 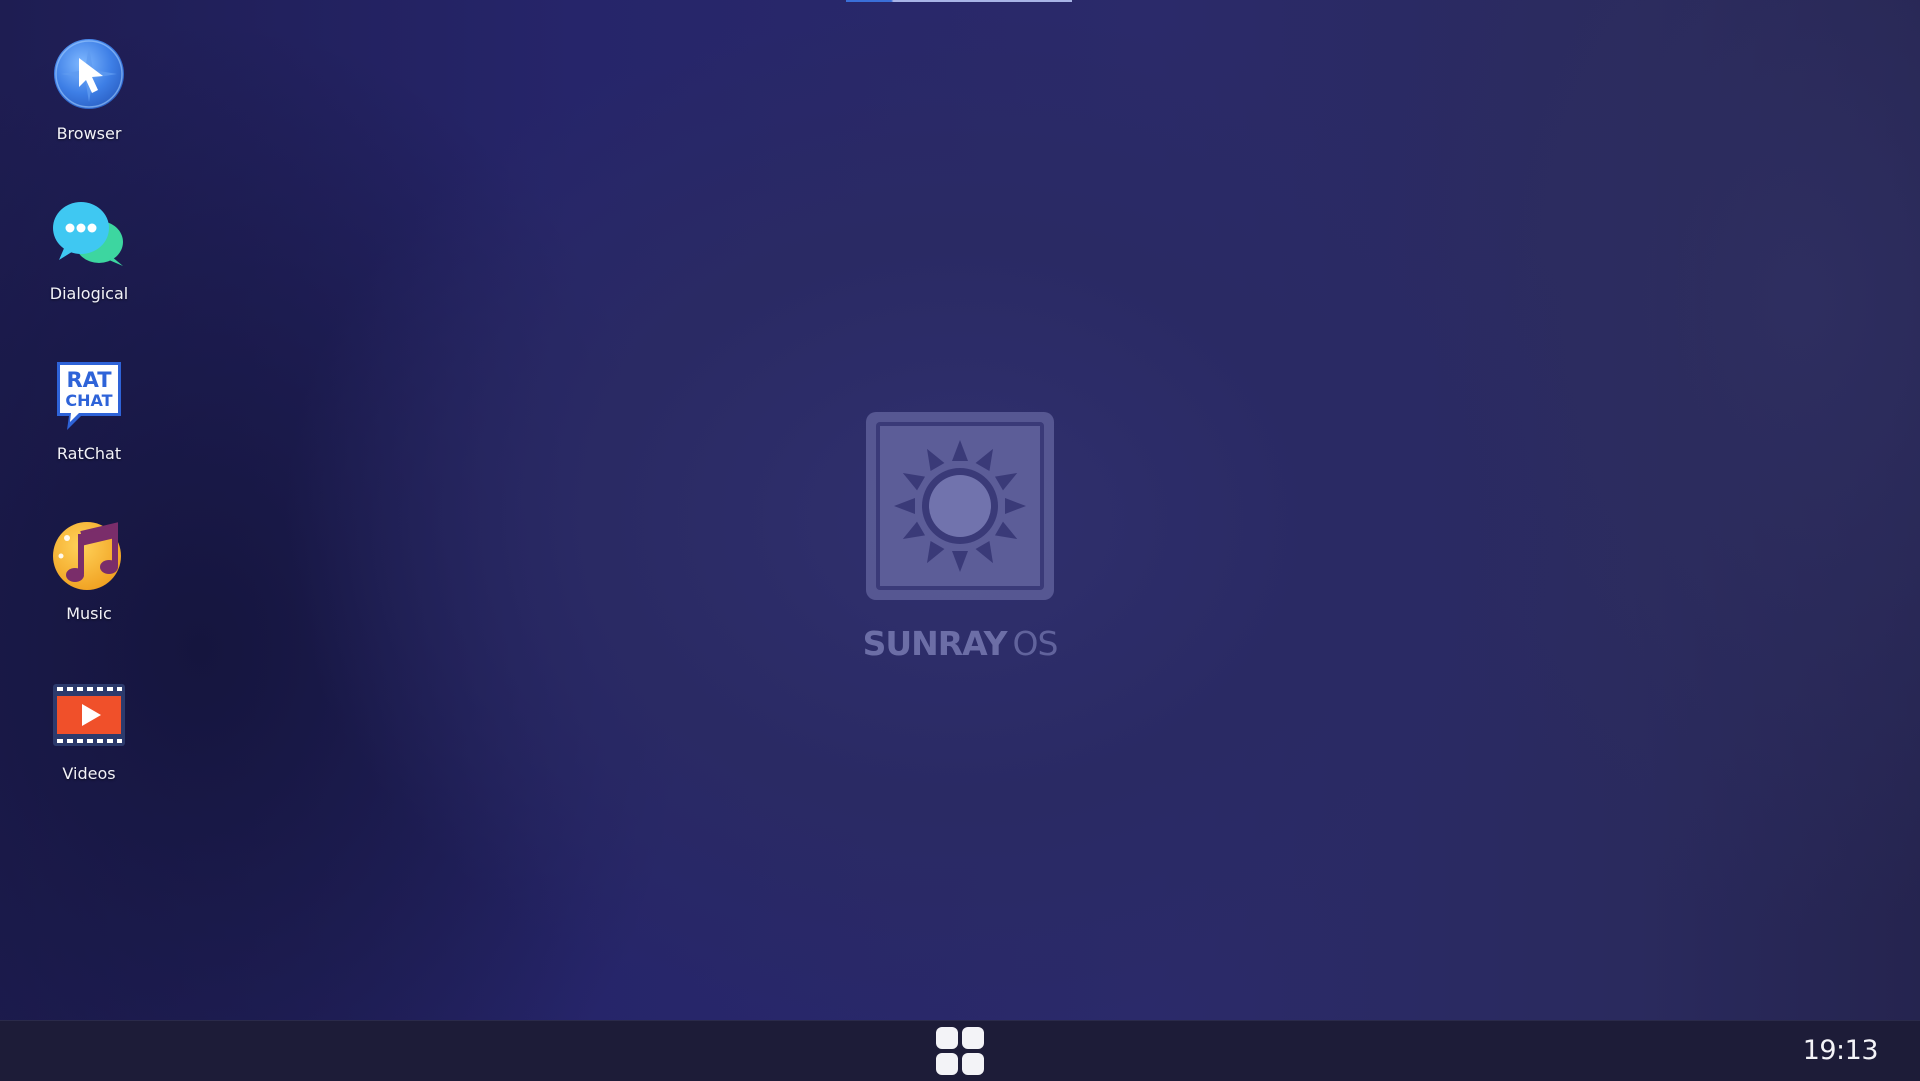 What do you see at coordinates (89, 74) in the screenshot?
I see `browser-compass-icon` at bounding box center [89, 74].